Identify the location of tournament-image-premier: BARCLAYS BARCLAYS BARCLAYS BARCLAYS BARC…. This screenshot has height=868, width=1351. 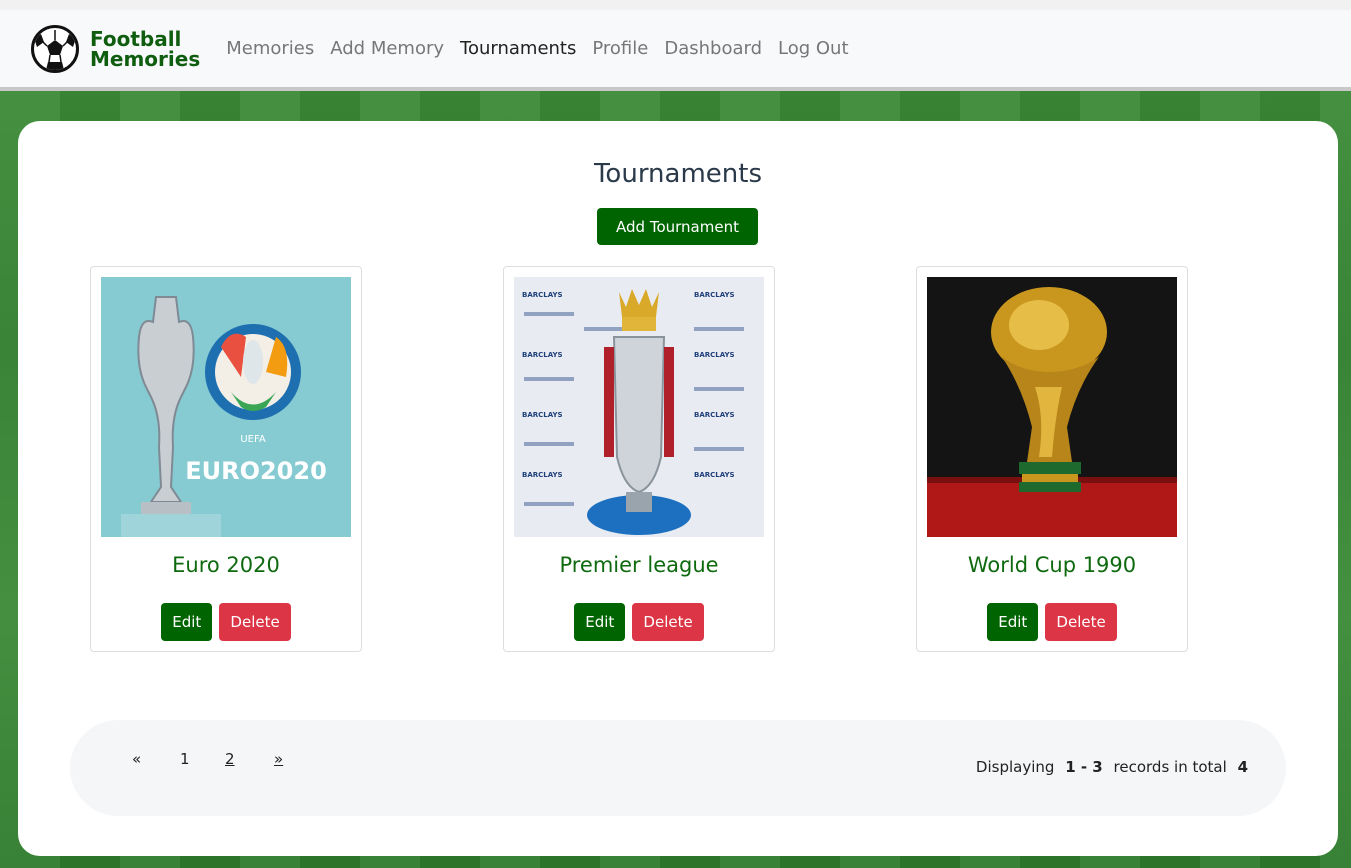
(639, 407).